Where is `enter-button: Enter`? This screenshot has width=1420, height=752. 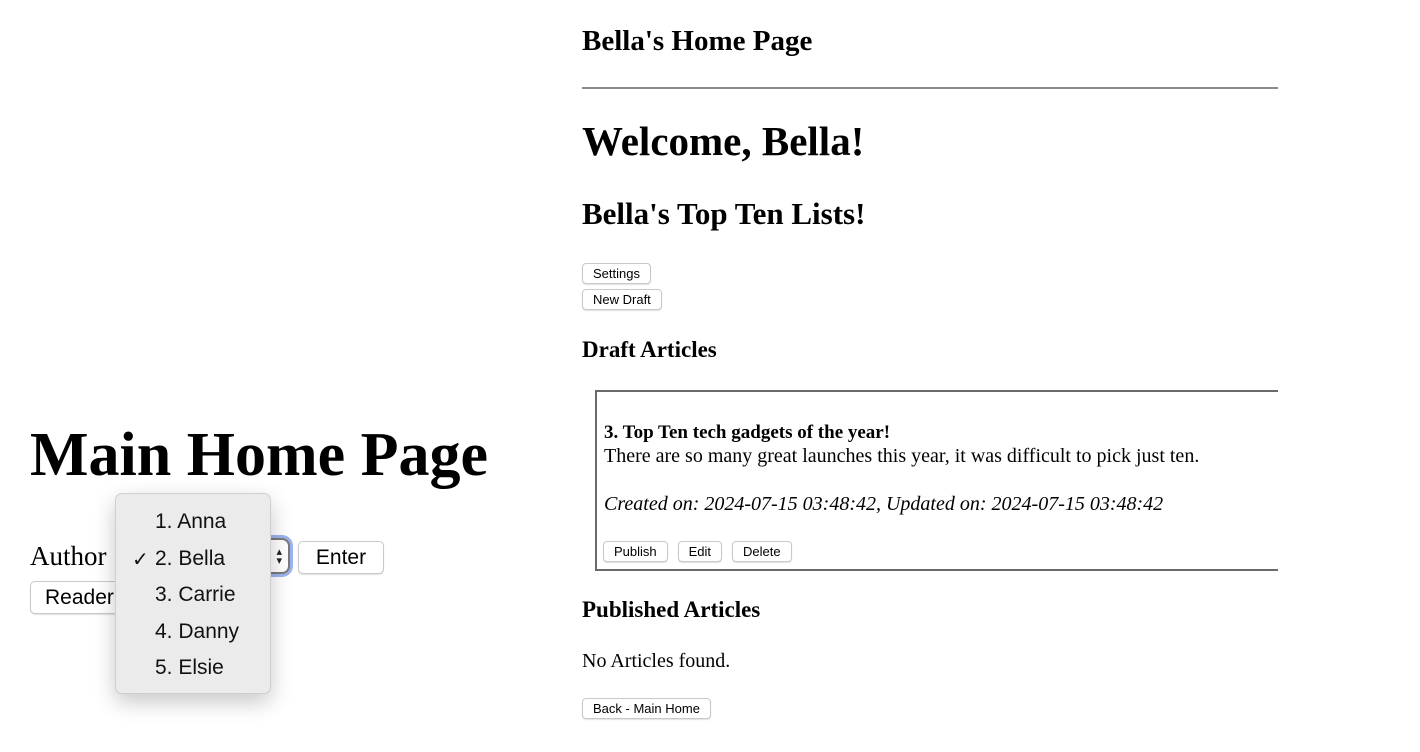 enter-button: Enter is located at coordinates (341, 557).